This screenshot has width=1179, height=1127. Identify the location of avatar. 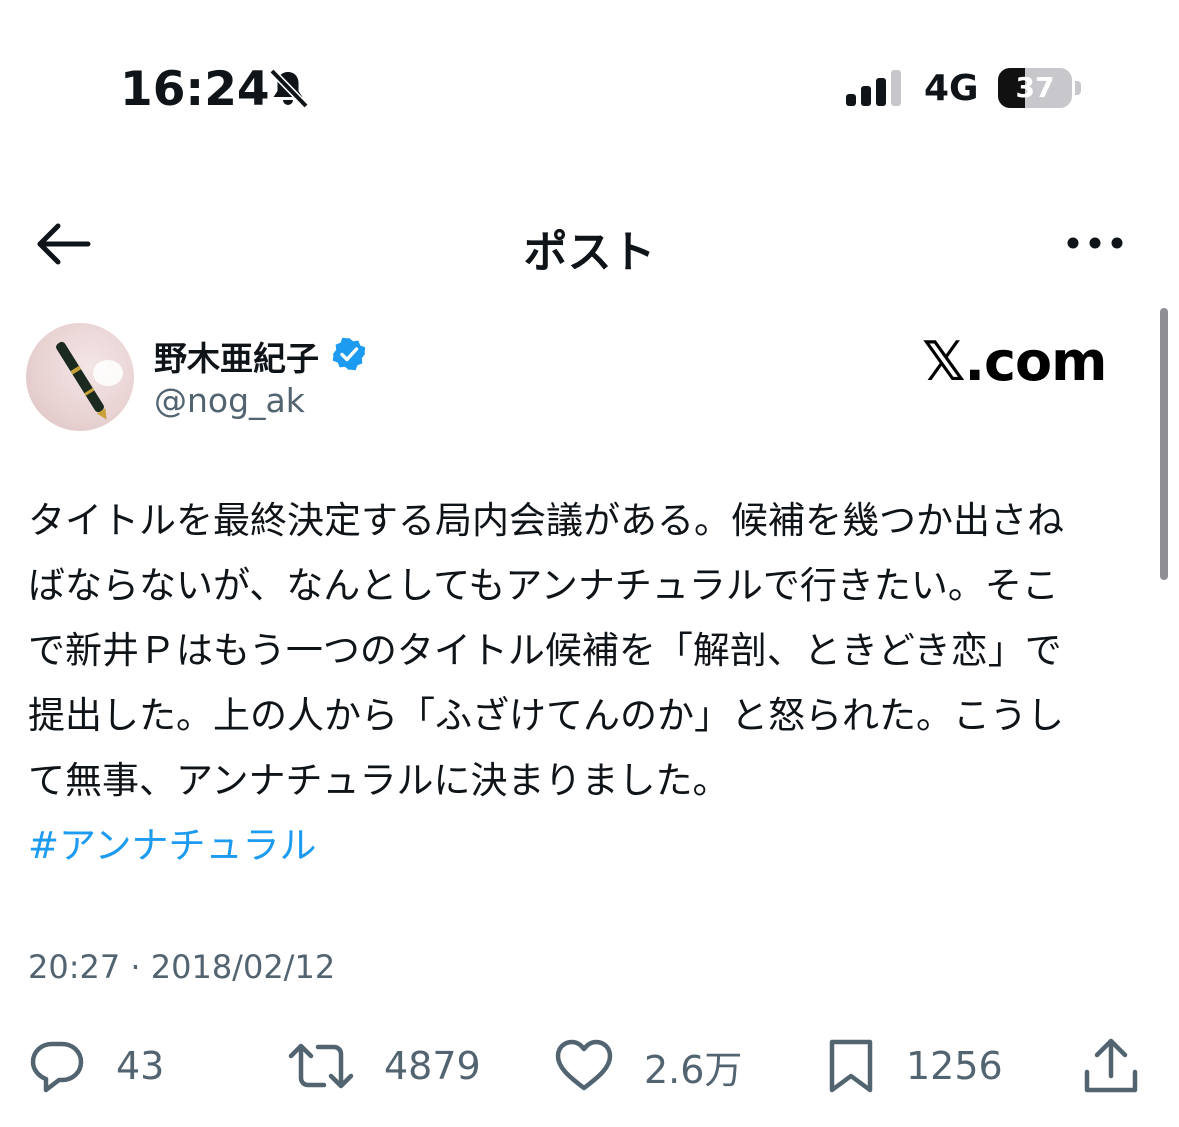
(80, 377).